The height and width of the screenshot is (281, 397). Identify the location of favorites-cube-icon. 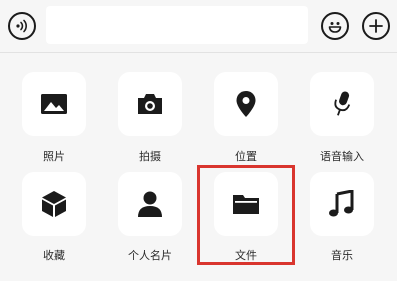
(54, 204).